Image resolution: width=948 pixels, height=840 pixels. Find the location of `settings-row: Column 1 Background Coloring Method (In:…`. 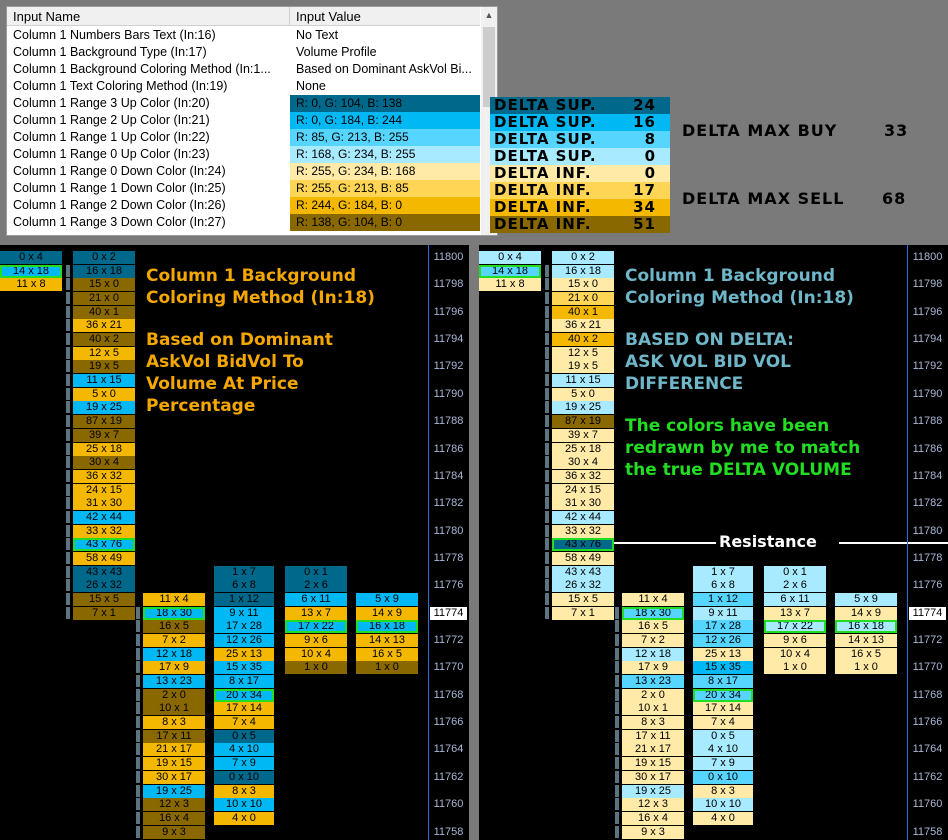

settings-row: Column 1 Background Coloring Method (In:… is located at coordinates (244, 69).